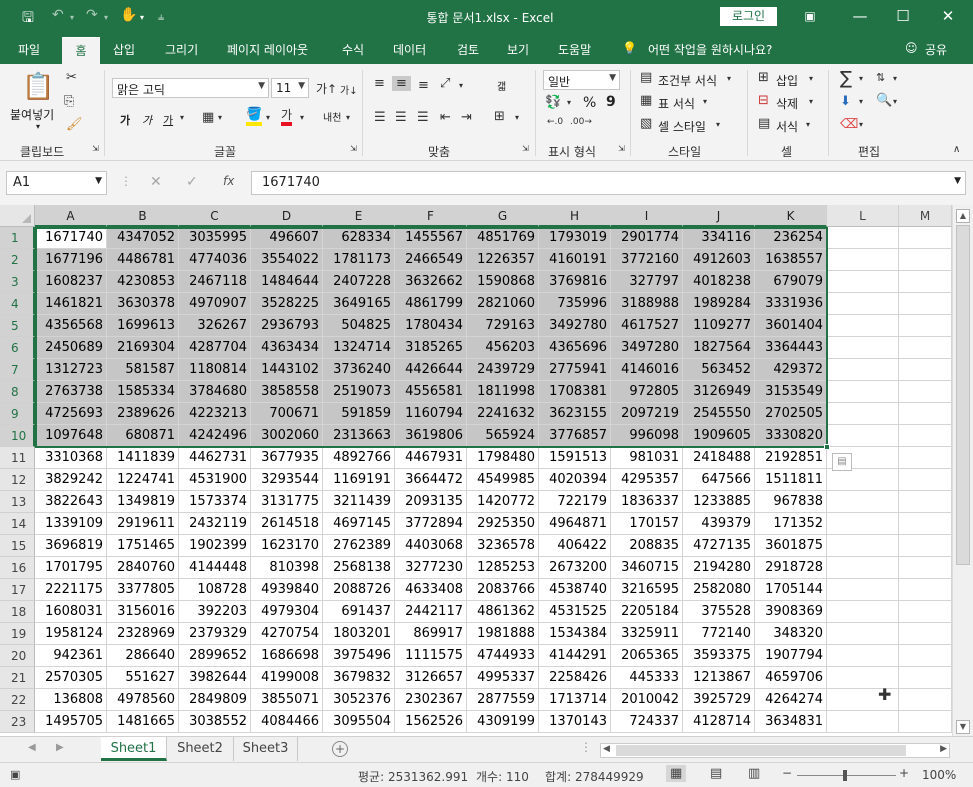 The height and width of the screenshot is (787, 973). What do you see at coordinates (287, 546) in the screenshot?
I see `cell-d15: 1623170` at bounding box center [287, 546].